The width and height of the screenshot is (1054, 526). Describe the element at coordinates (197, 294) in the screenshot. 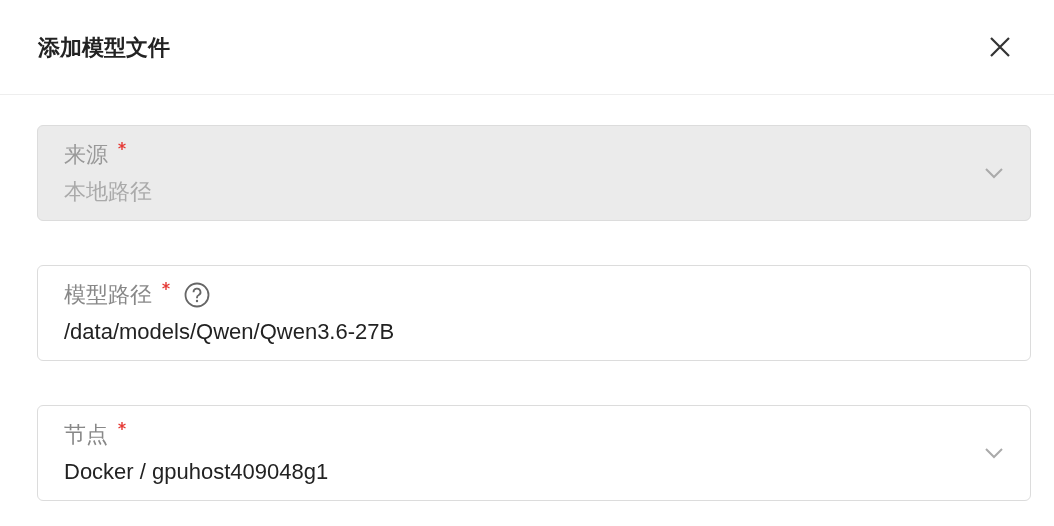

I see `help-icon` at that location.